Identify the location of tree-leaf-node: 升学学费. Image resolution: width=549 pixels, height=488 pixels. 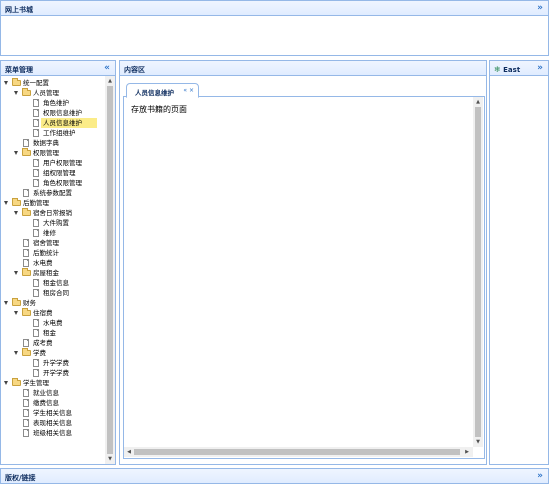
(51, 363).